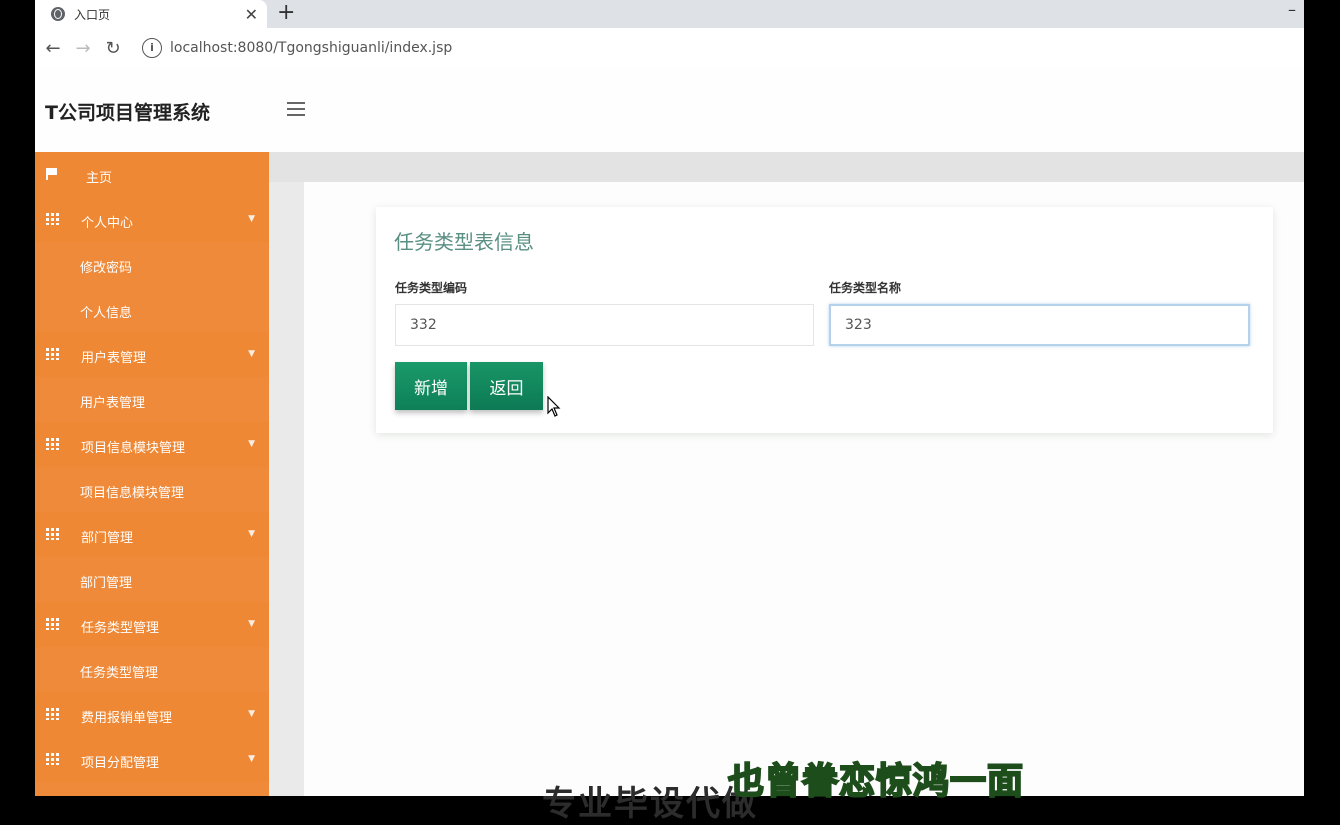 This screenshot has width=1340, height=825. Describe the element at coordinates (464, 242) in the screenshot. I see `form-title: 任务类型表信息` at that location.